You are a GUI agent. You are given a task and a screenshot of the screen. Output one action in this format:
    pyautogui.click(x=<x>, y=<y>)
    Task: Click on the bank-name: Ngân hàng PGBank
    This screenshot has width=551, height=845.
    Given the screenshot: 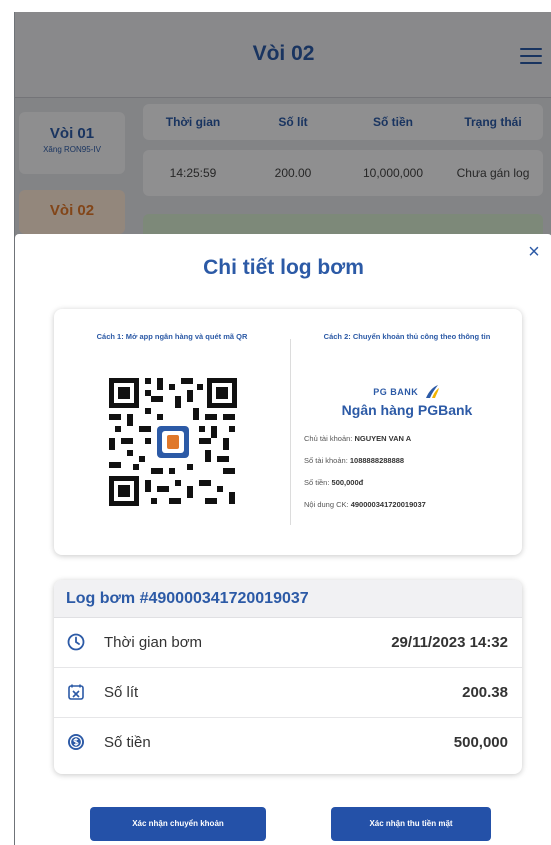 What is the action you would take?
    pyautogui.click(x=407, y=410)
    